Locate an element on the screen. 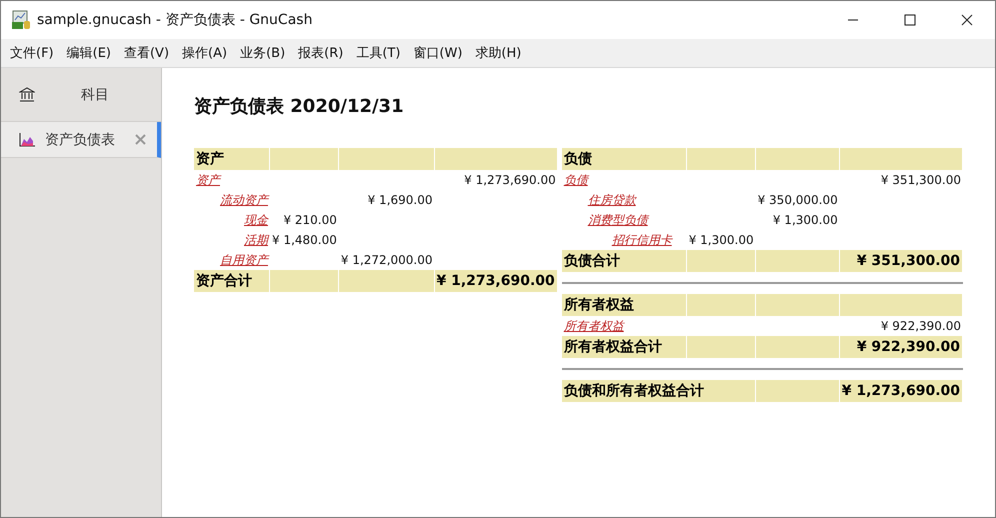 This screenshot has height=518, width=996. account-link: 资产 is located at coordinates (208, 179).